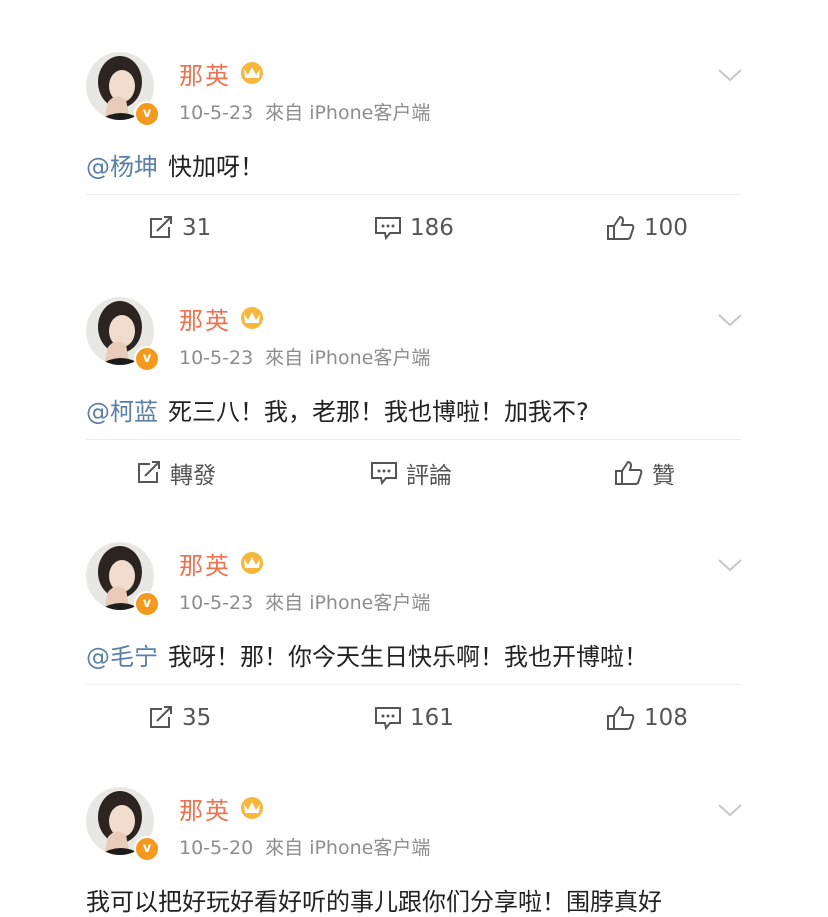  Describe the element at coordinates (429, 476) in the screenshot. I see `comment-label: 評論` at that location.